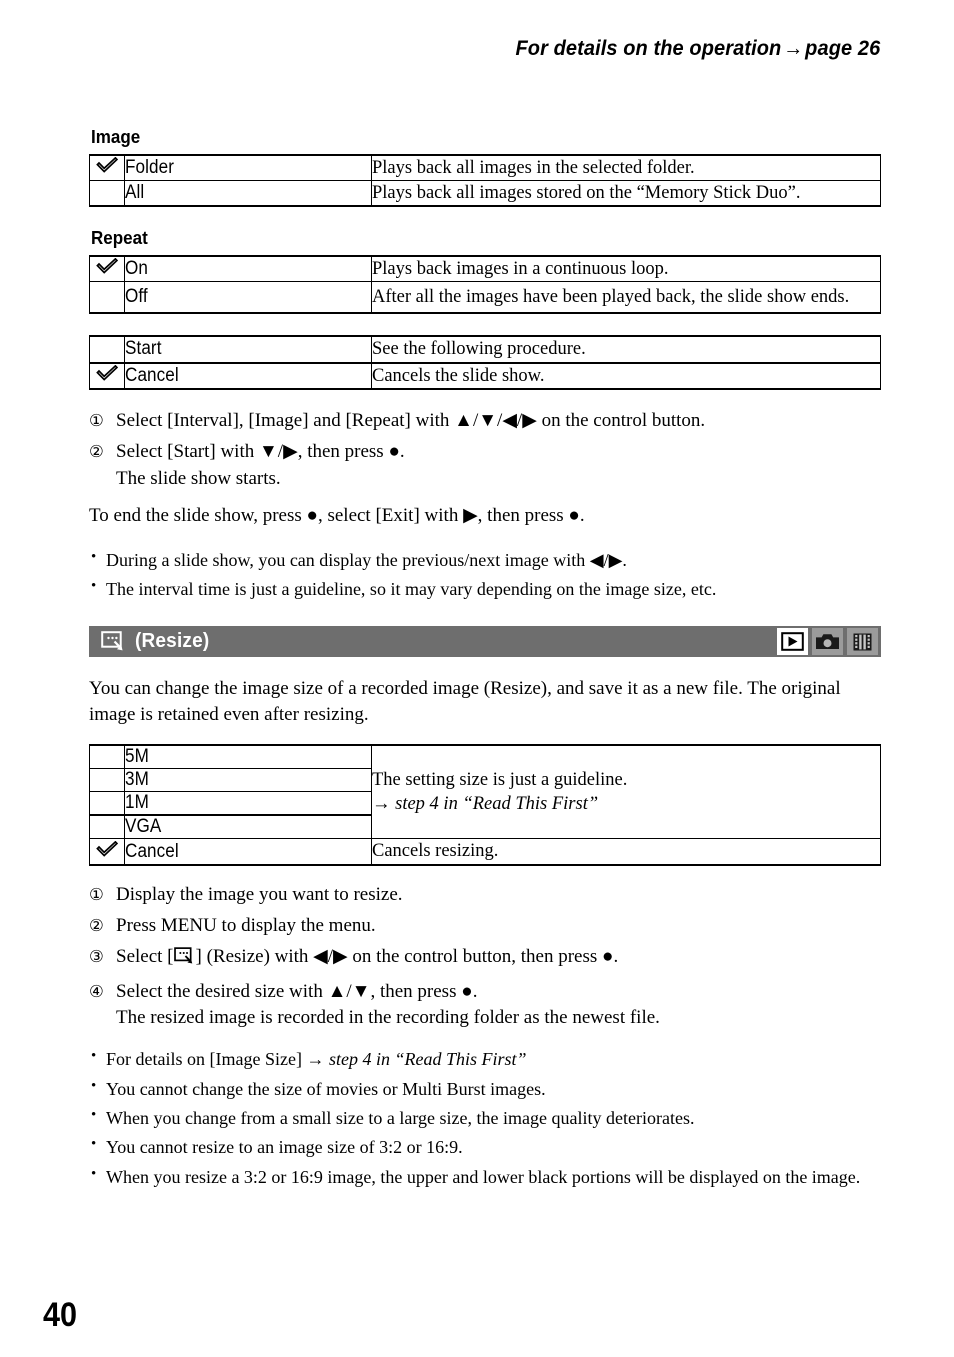 This screenshot has width=954, height=1357. I want to click on option-label: 5M, so click(248, 757).